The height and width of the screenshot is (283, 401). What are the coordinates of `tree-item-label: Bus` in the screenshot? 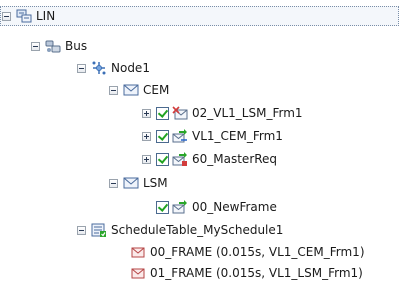 It's located at (76, 46).